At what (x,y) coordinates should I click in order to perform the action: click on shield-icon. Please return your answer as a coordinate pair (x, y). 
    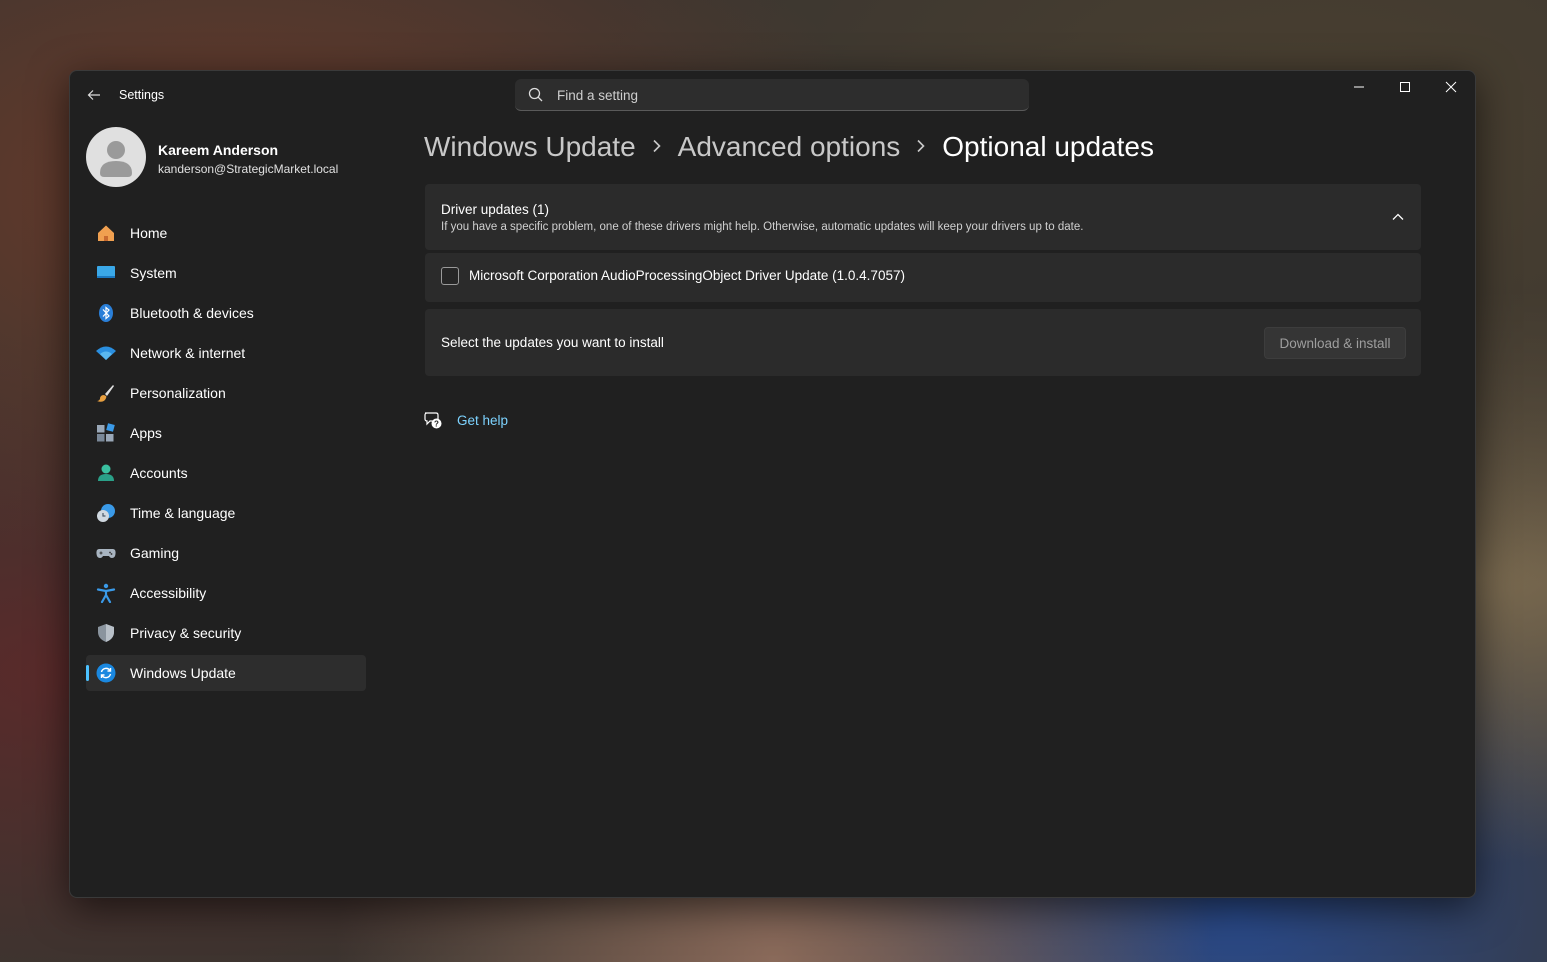
    Looking at the image, I should click on (106, 633).